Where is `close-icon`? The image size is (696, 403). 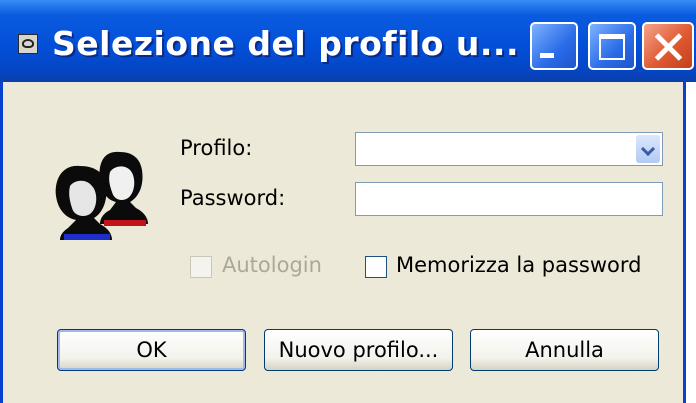 close-icon is located at coordinates (668, 46).